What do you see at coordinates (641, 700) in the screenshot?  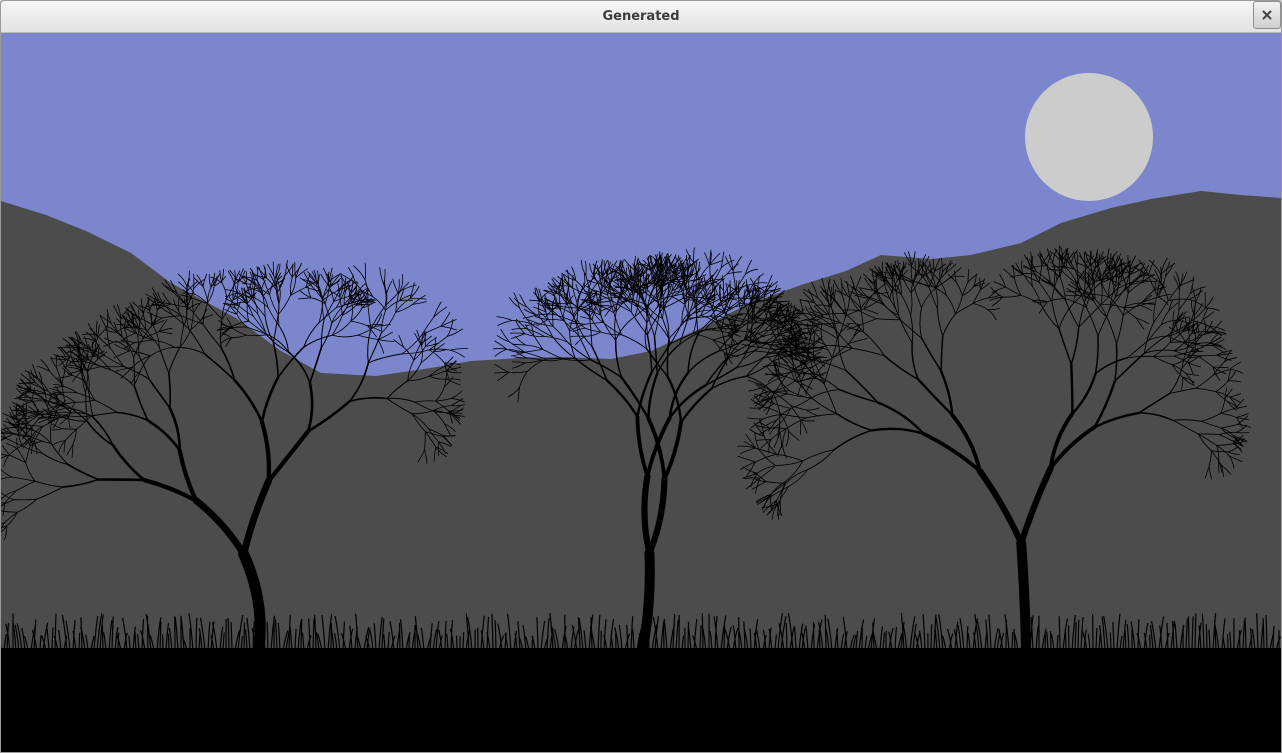 I see `ground` at bounding box center [641, 700].